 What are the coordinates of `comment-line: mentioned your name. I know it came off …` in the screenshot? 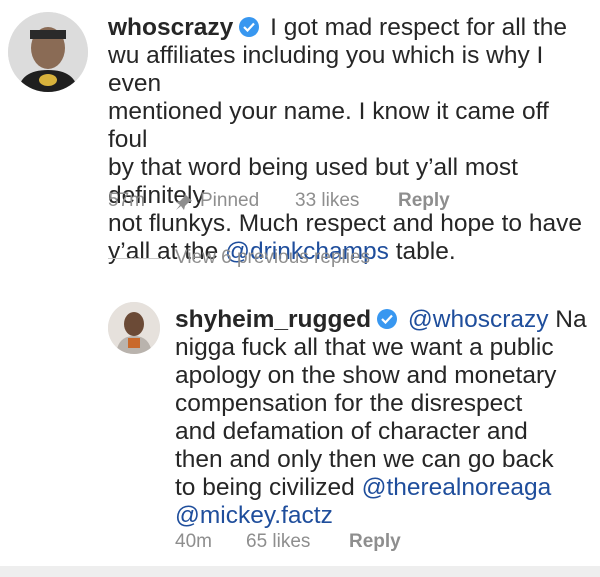 It's located at (328, 125).